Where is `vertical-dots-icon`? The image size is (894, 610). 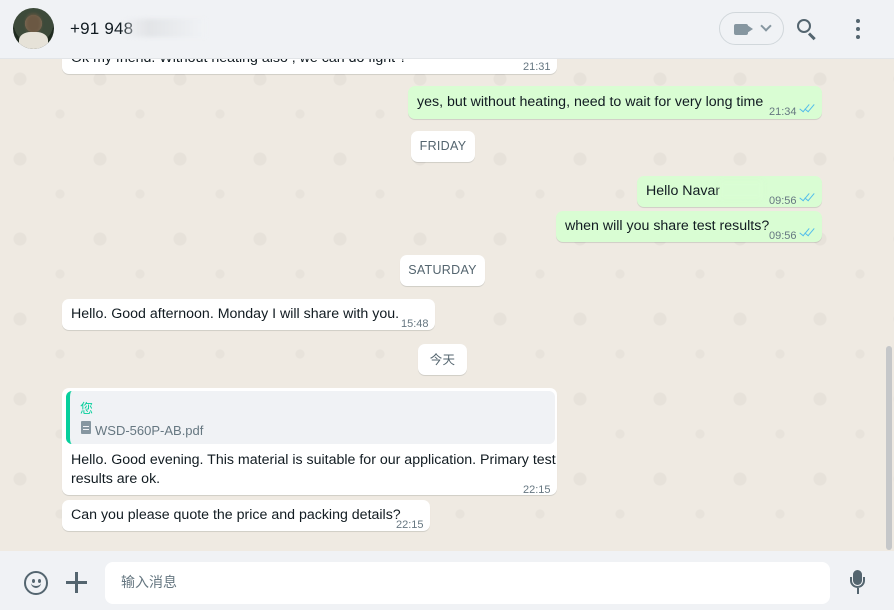
vertical-dots-icon is located at coordinates (858, 21).